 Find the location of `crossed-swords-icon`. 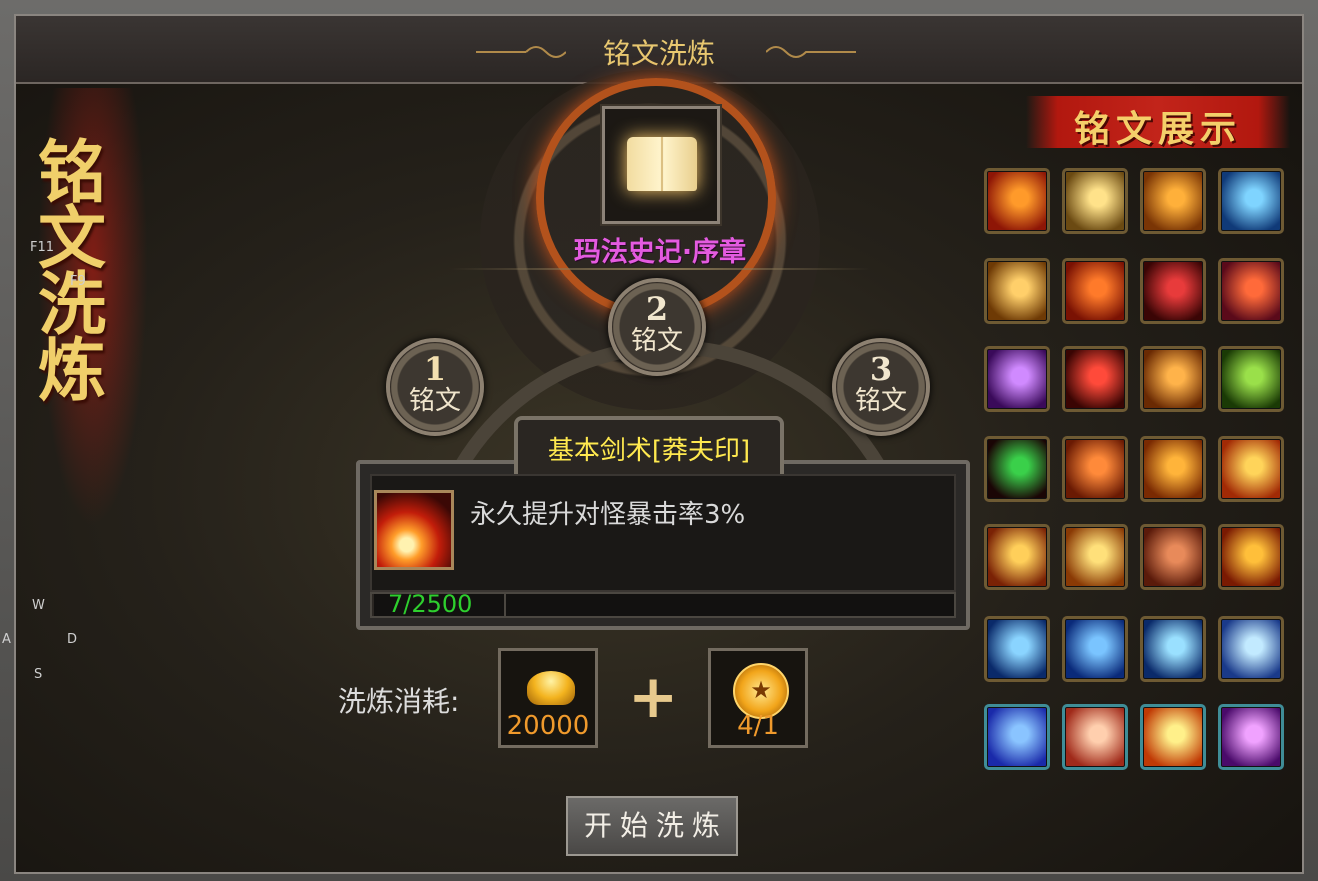

crossed-swords-icon is located at coordinates (1095, 379).